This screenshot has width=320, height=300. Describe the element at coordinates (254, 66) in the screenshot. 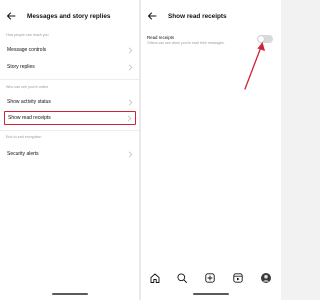

I see `annotation-arrow-icon` at that location.